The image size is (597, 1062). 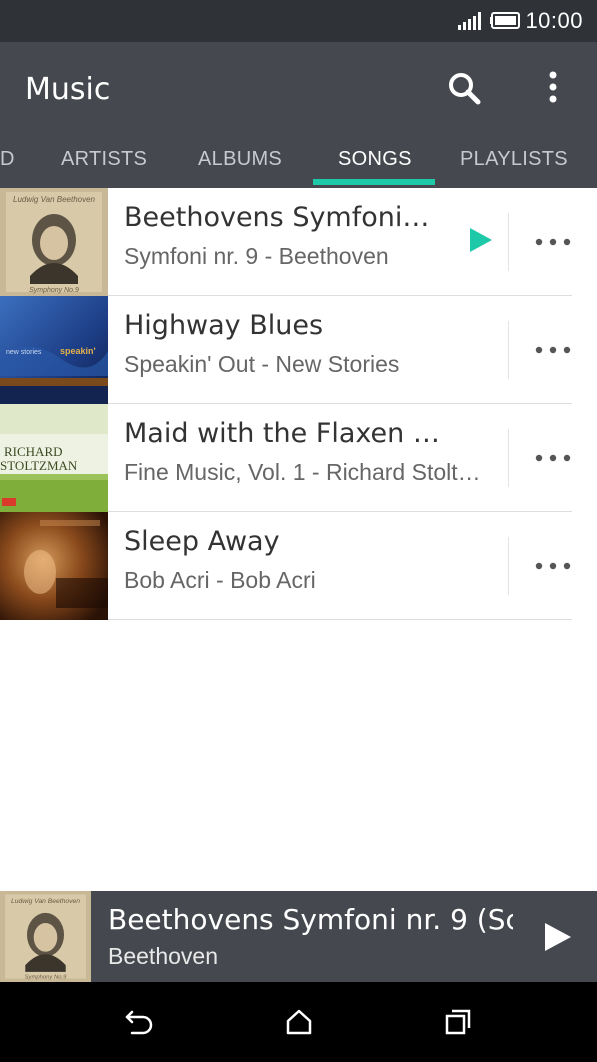 What do you see at coordinates (202, 541) in the screenshot?
I see `song-title: Sleep Away` at bounding box center [202, 541].